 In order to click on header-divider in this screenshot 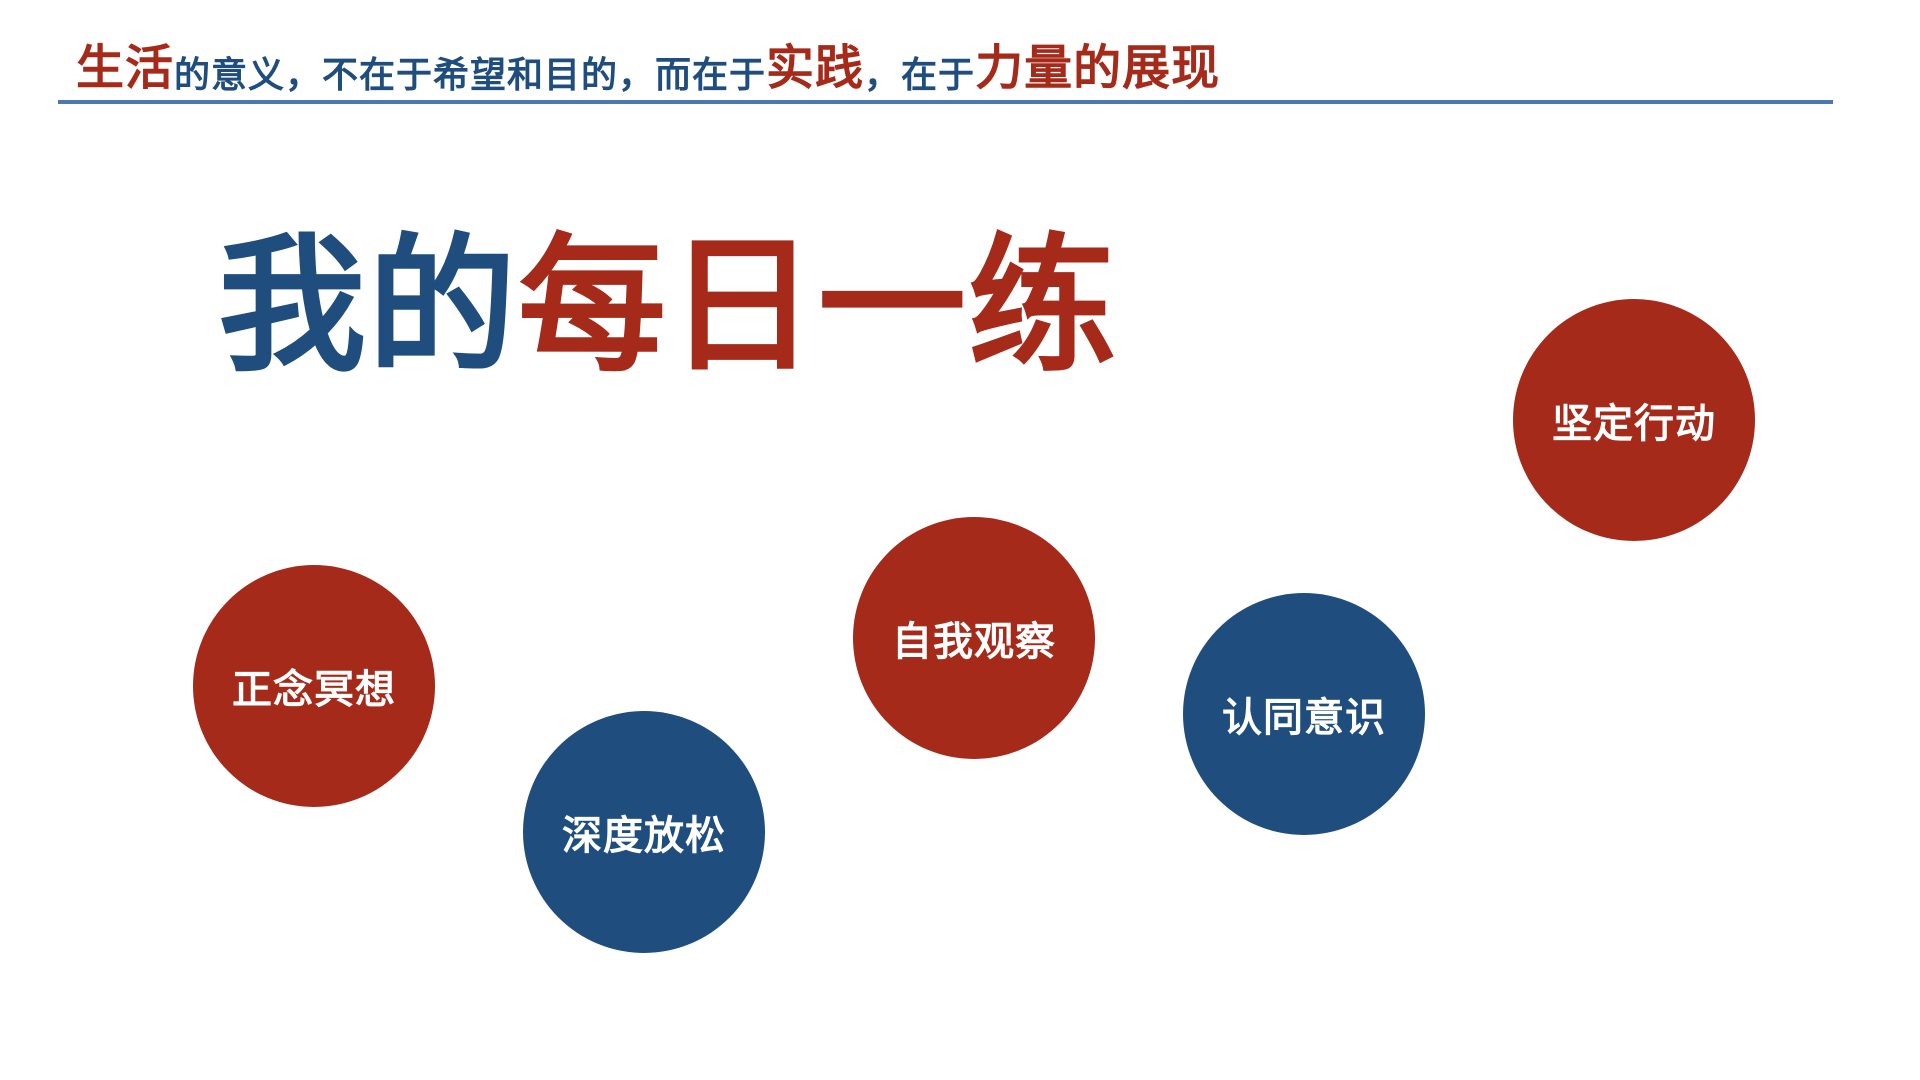, I will do `click(945, 102)`.